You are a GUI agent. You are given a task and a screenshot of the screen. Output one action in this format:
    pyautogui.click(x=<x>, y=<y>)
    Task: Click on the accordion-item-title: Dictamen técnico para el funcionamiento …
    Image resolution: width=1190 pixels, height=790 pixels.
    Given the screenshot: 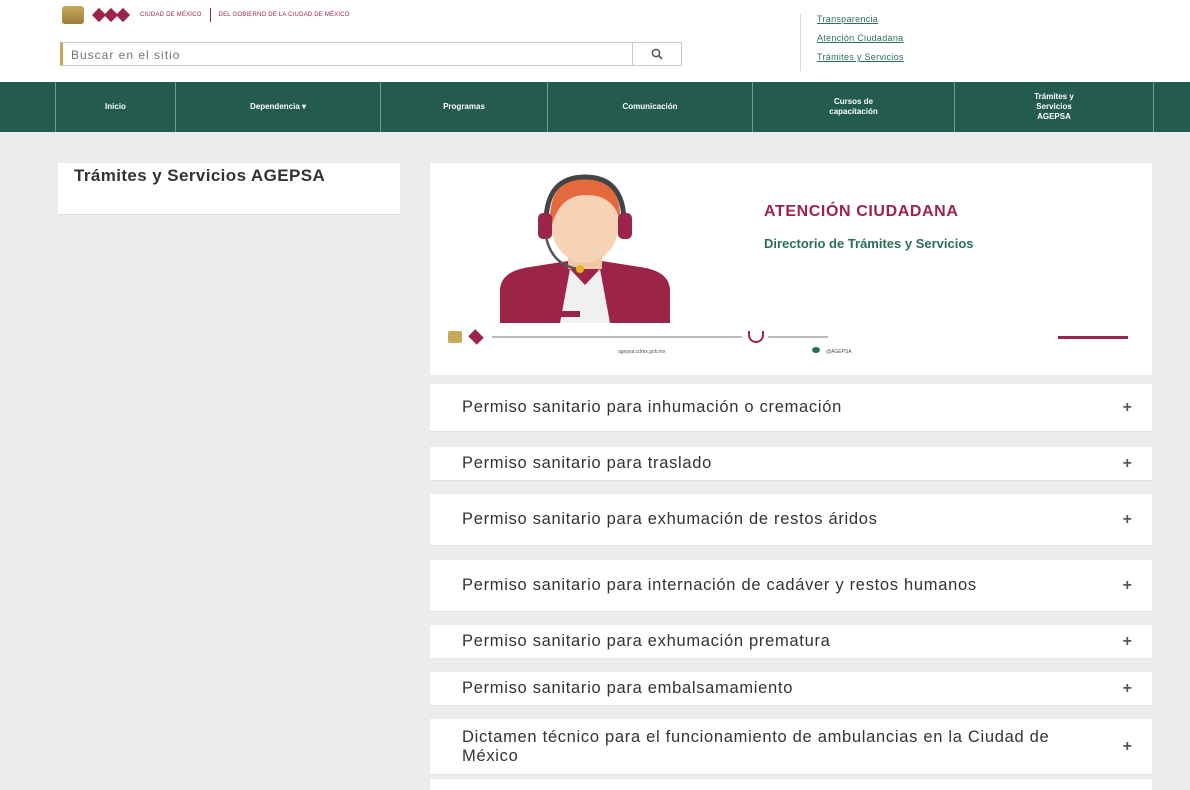 What is the action you would take?
    pyautogui.click(x=756, y=746)
    